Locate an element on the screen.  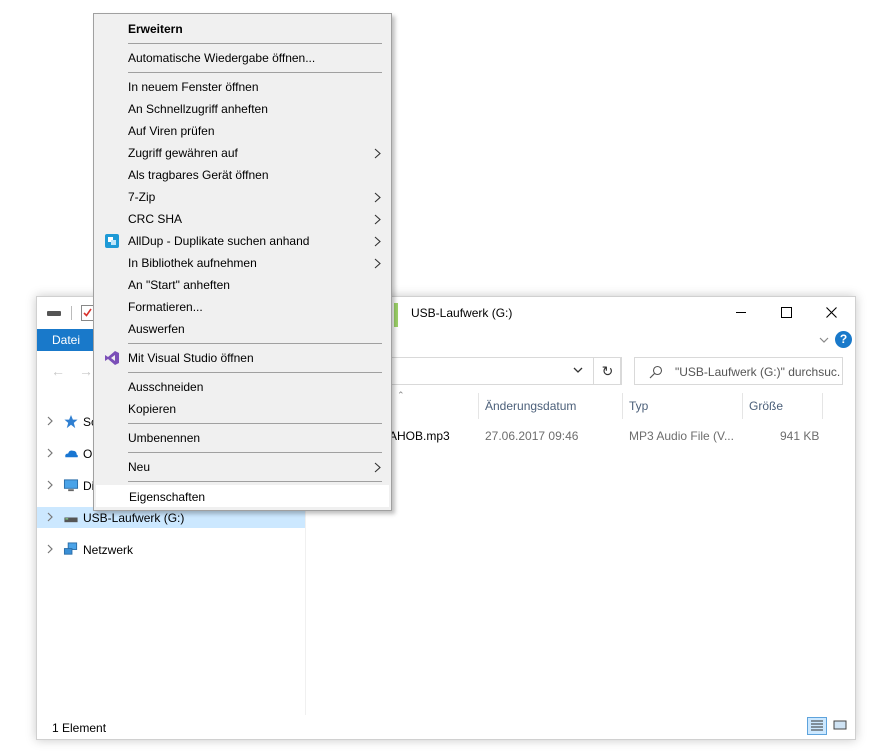
menu-item-viren-pruefen: Auf Viren prüfen is located at coordinates (242, 131).